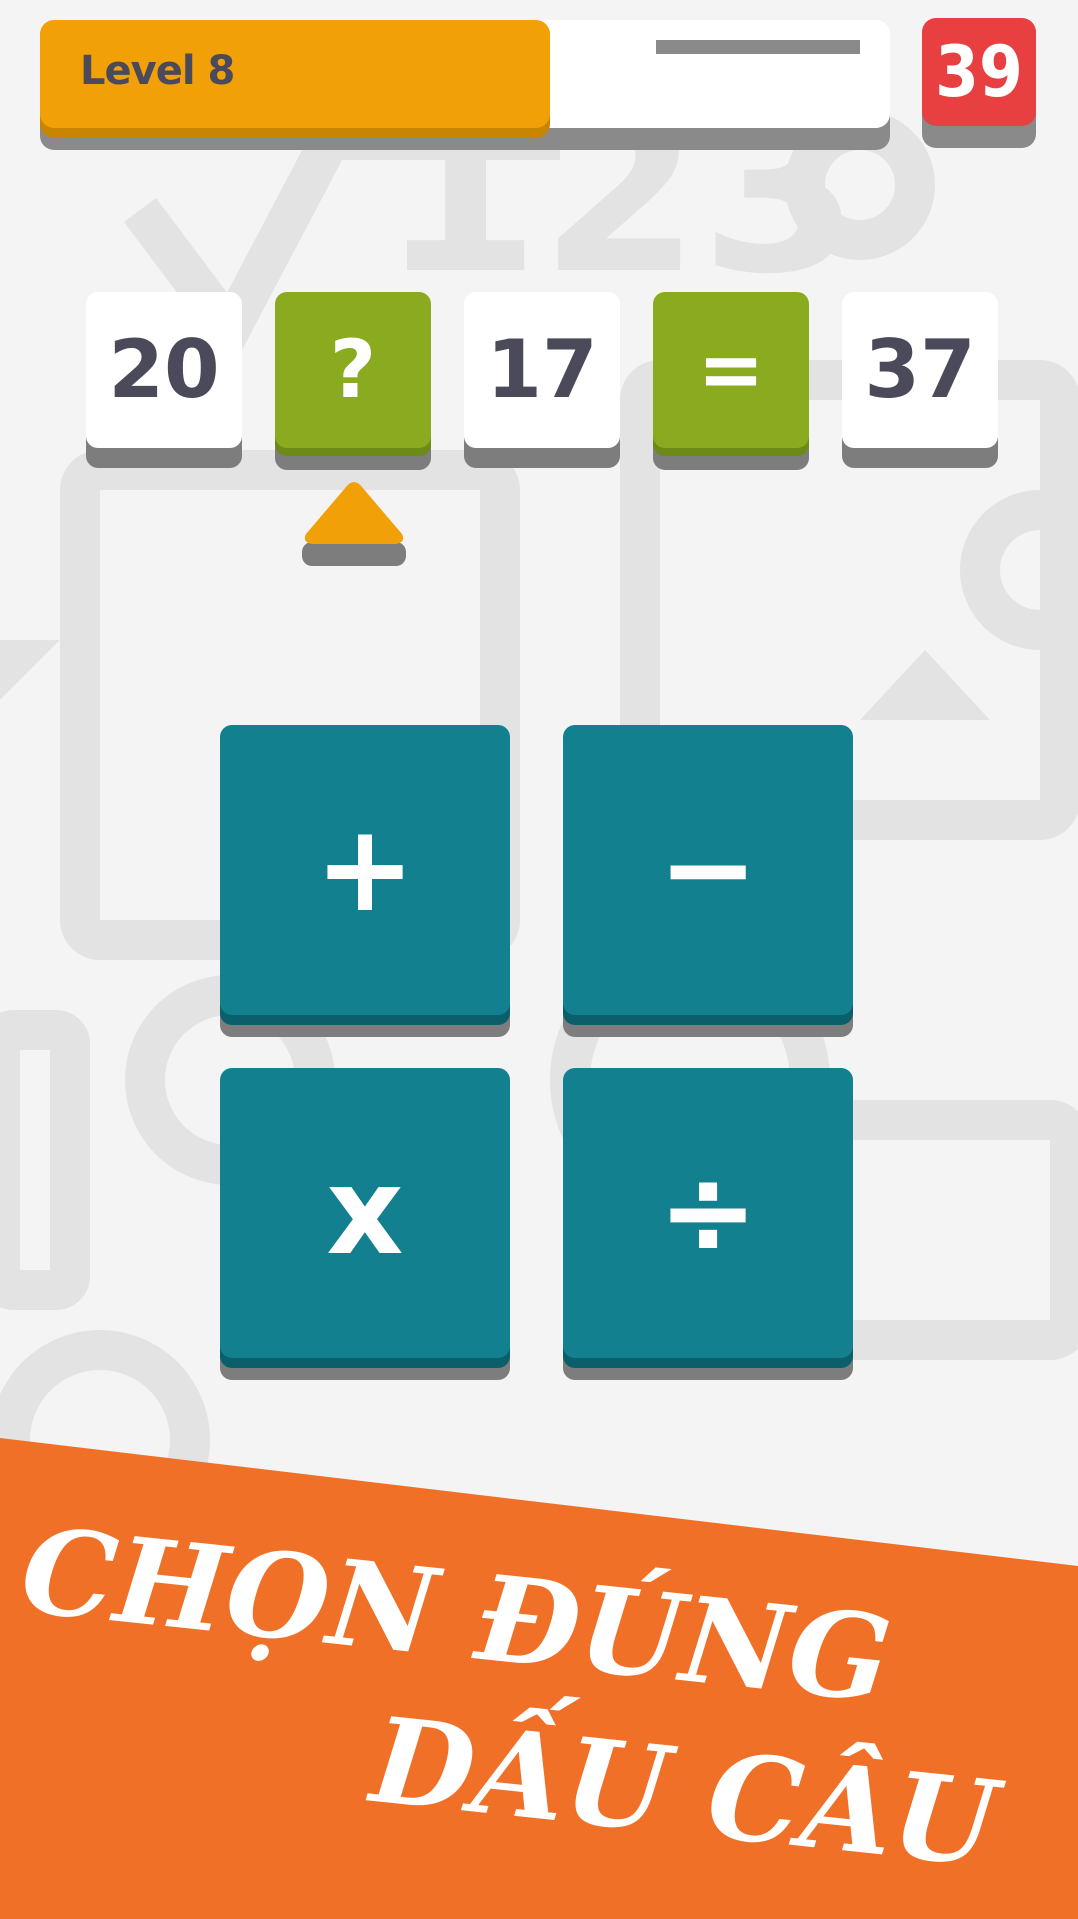 The height and width of the screenshot is (1919, 1078). I want to click on operator-slot-tile: ?, so click(353, 370).